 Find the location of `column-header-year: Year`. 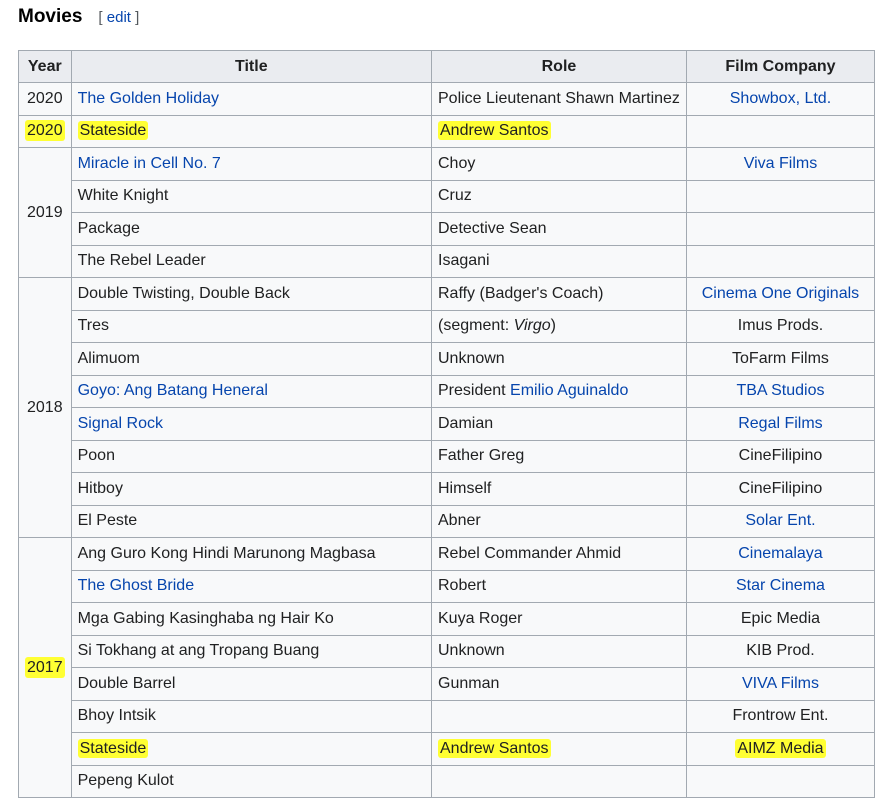

column-header-year: Year is located at coordinates (45, 66).